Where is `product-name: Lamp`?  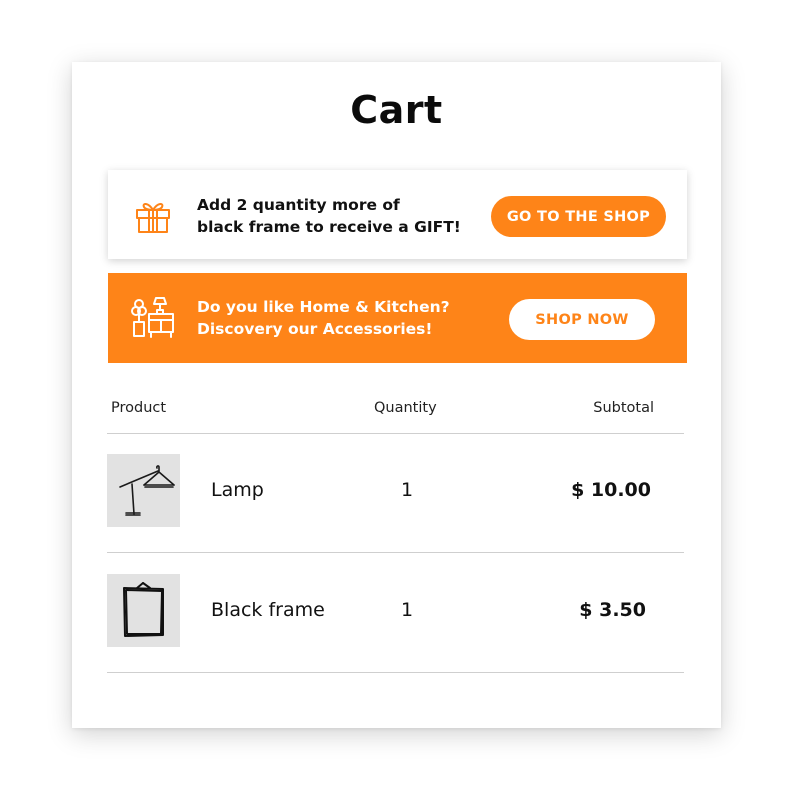 product-name: Lamp is located at coordinates (237, 490).